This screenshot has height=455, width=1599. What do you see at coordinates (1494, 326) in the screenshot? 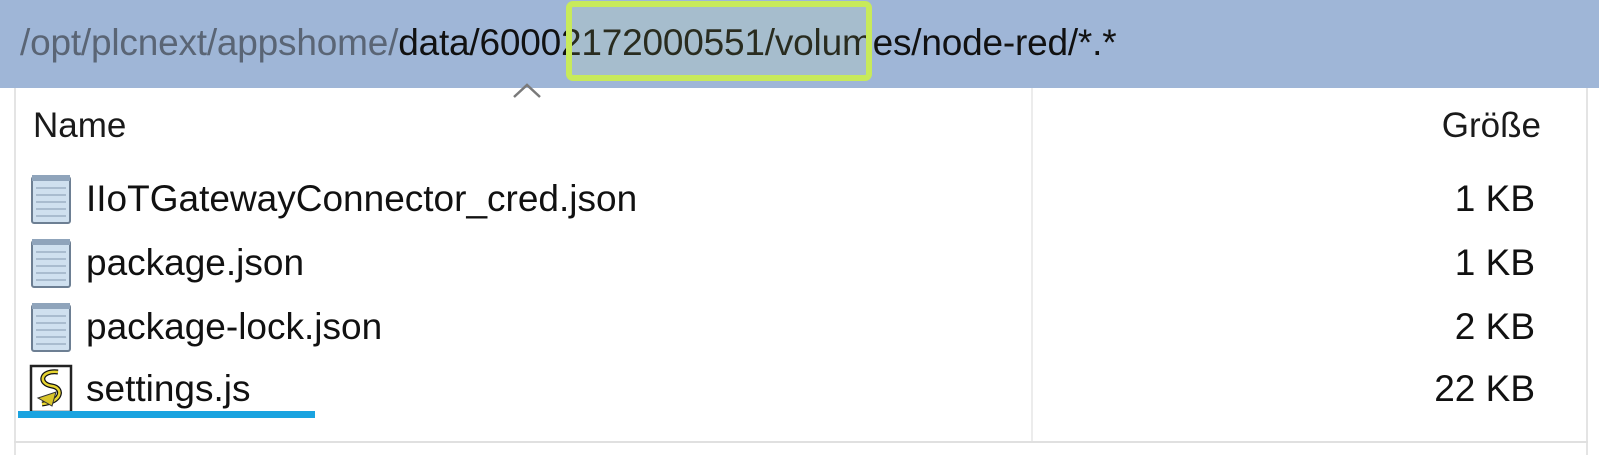
I see `file-size: 2 KB` at bounding box center [1494, 326].